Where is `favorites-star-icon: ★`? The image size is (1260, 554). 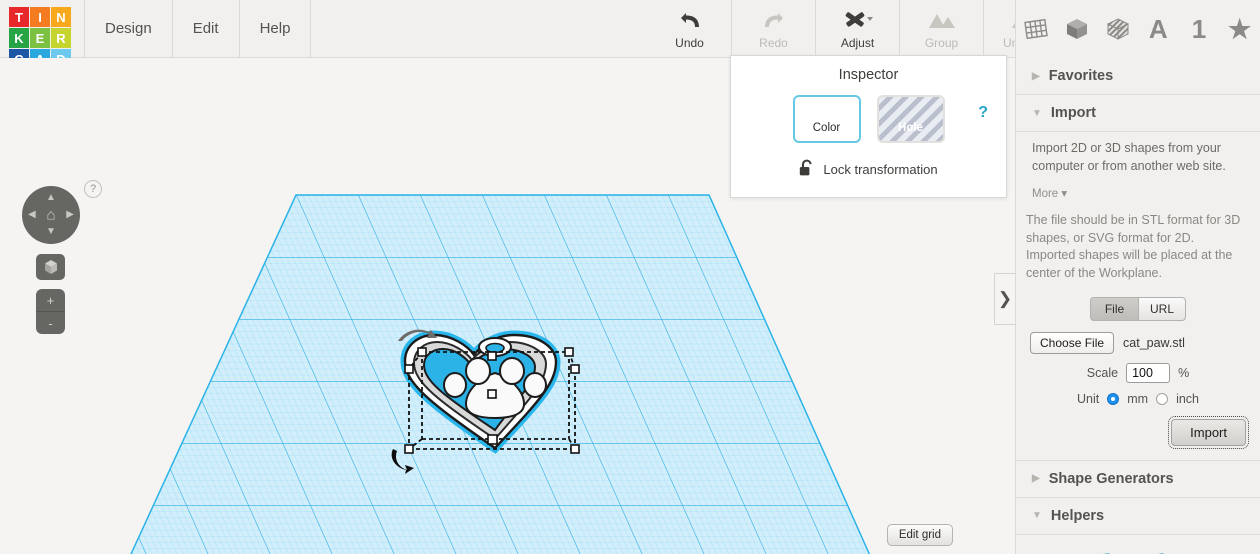 favorites-star-icon: ★ is located at coordinates (1240, 29).